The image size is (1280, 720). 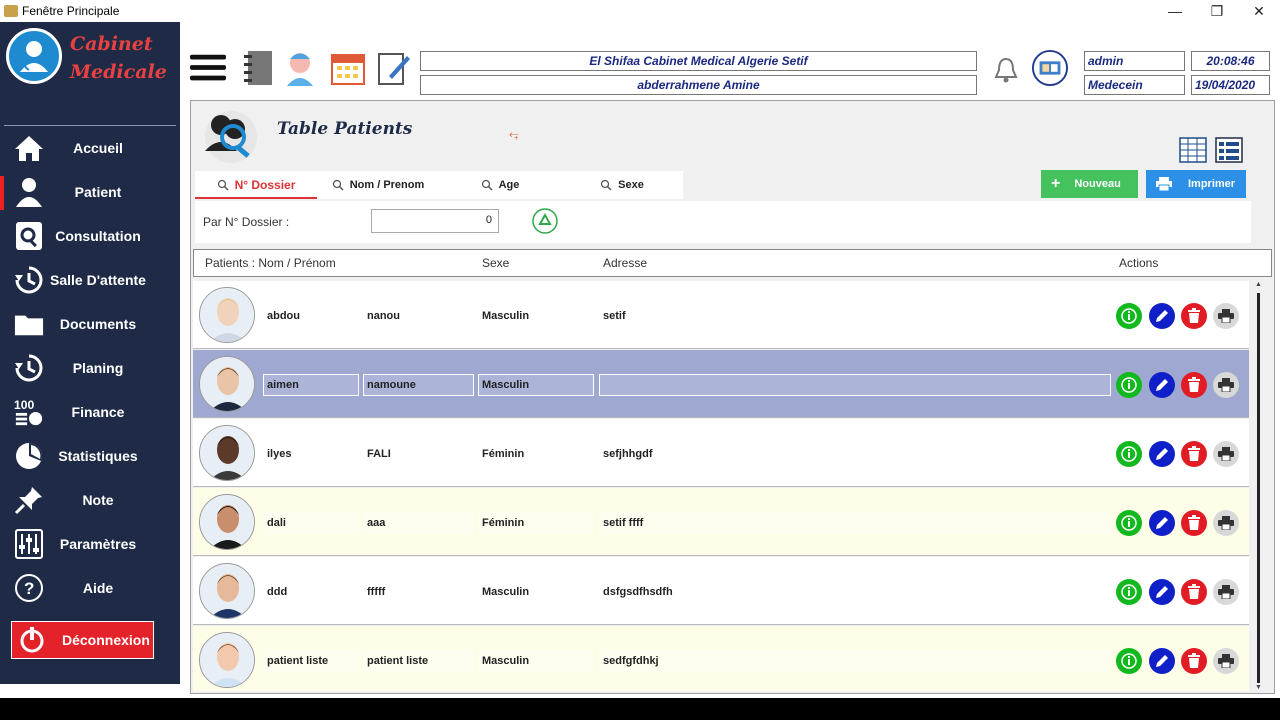 What do you see at coordinates (311, 454) in the screenshot?
I see `patient-nom: ilyes` at bounding box center [311, 454].